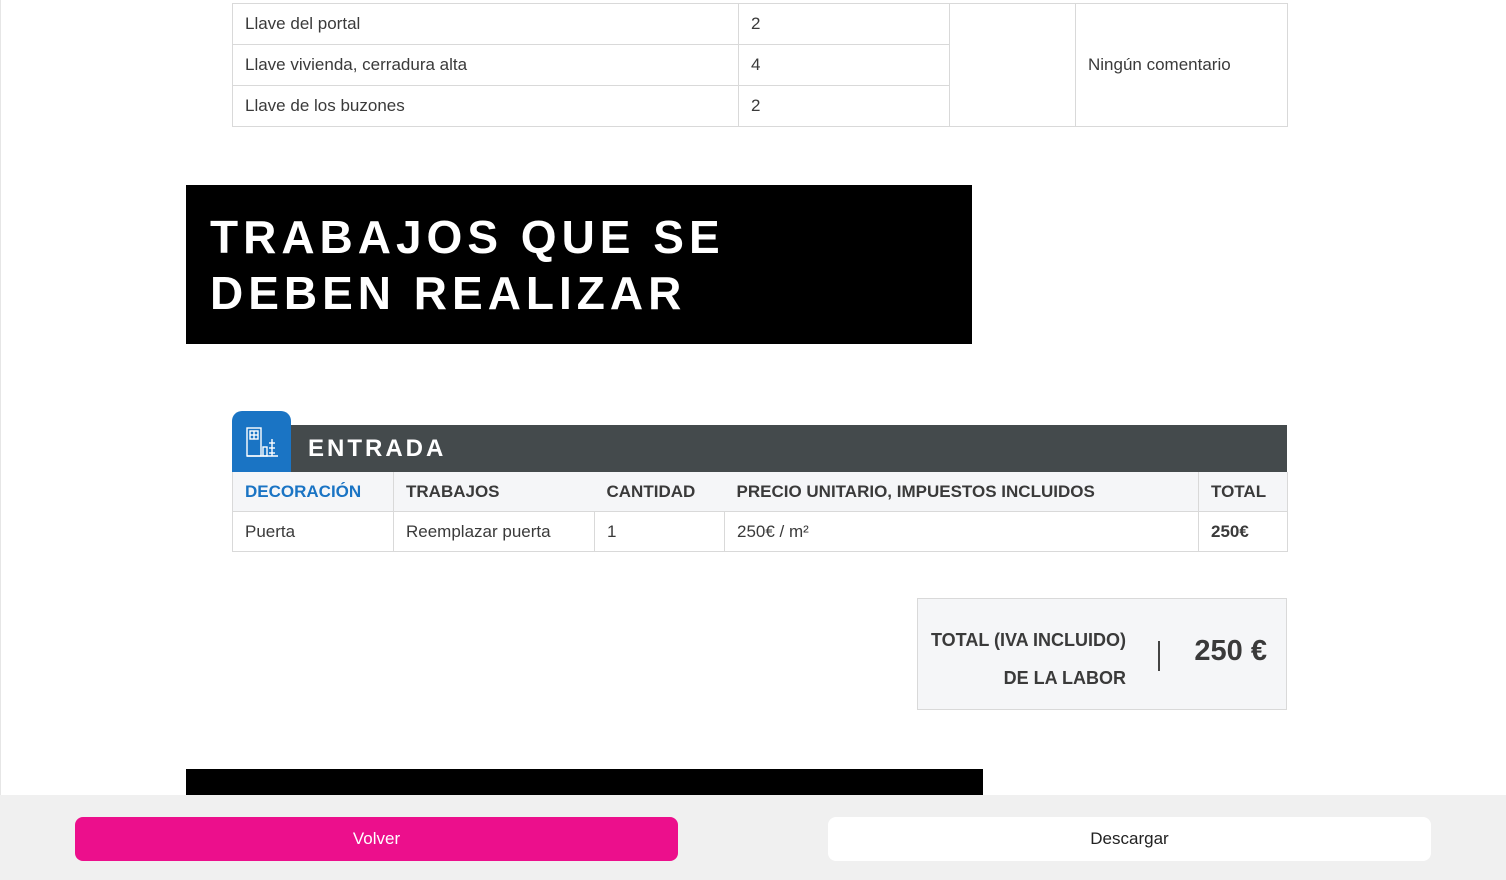 The width and height of the screenshot is (1506, 880). What do you see at coordinates (376, 839) in the screenshot?
I see `back-button: Volver` at bounding box center [376, 839].